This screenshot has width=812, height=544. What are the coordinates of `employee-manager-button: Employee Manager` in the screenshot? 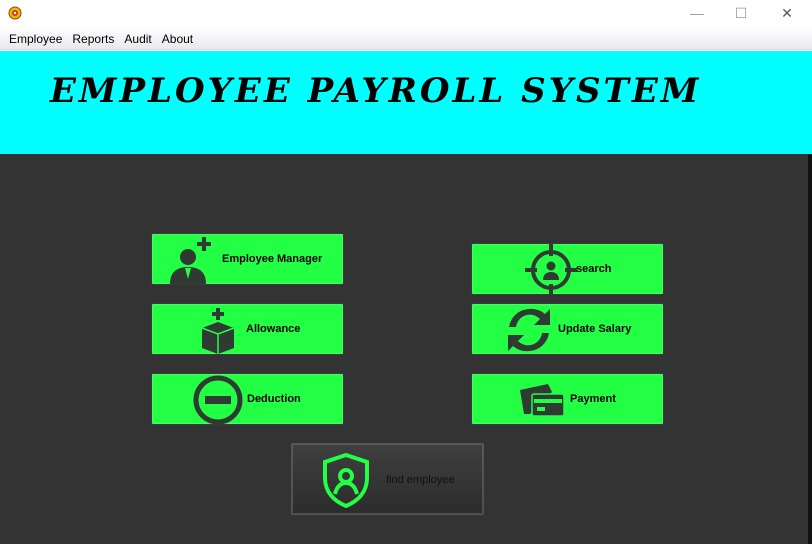 It's located at (247, 259).